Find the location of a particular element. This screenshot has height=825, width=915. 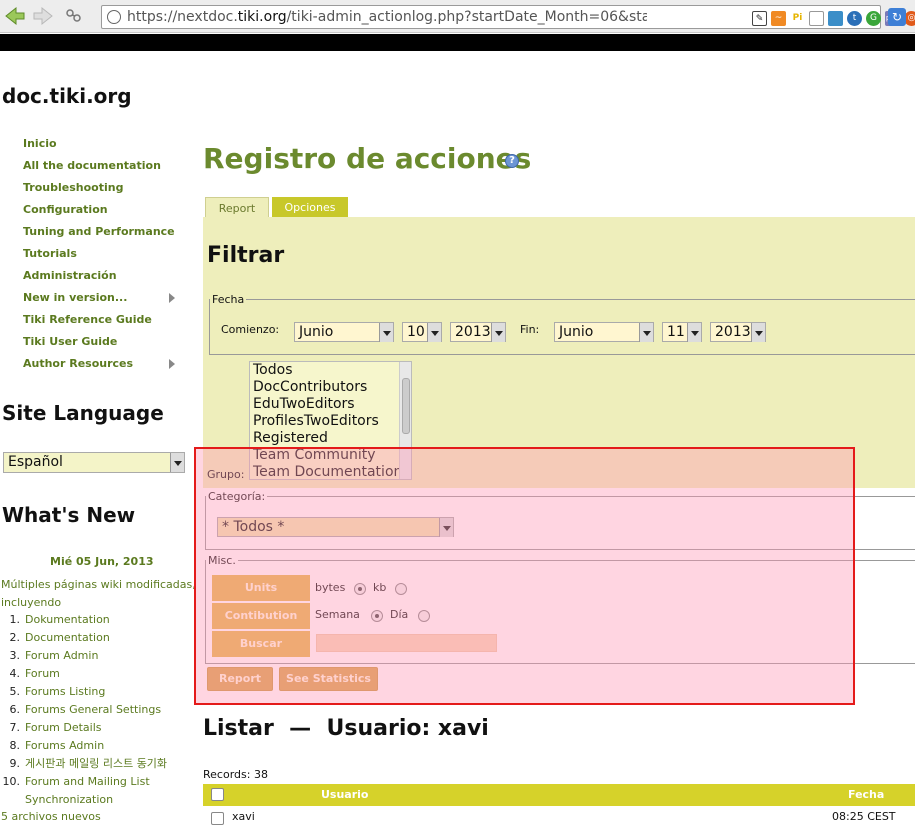

menu-item-tutorials: Tutorials is located at coordinates (103, 256).